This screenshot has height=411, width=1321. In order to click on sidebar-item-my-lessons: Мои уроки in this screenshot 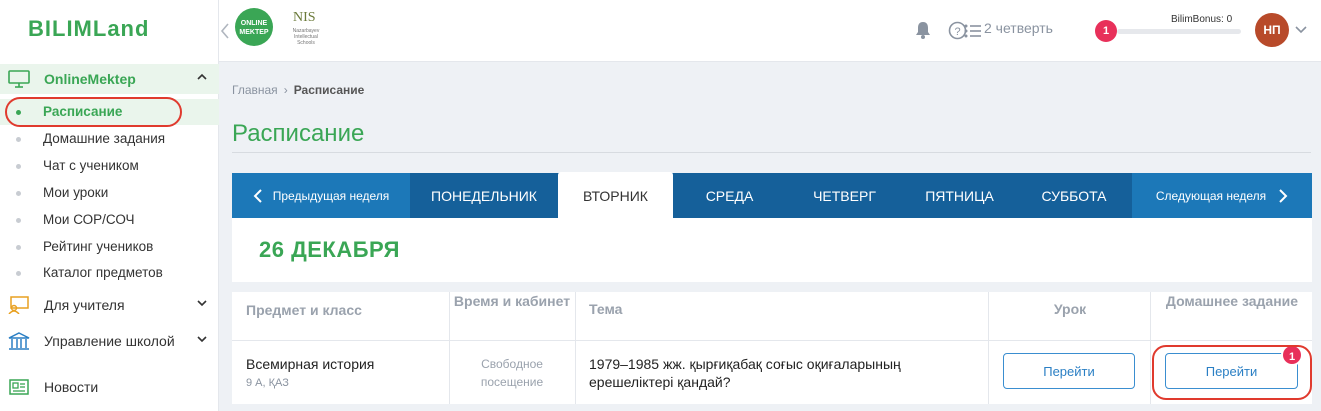, I will do `click(109, 193)`.